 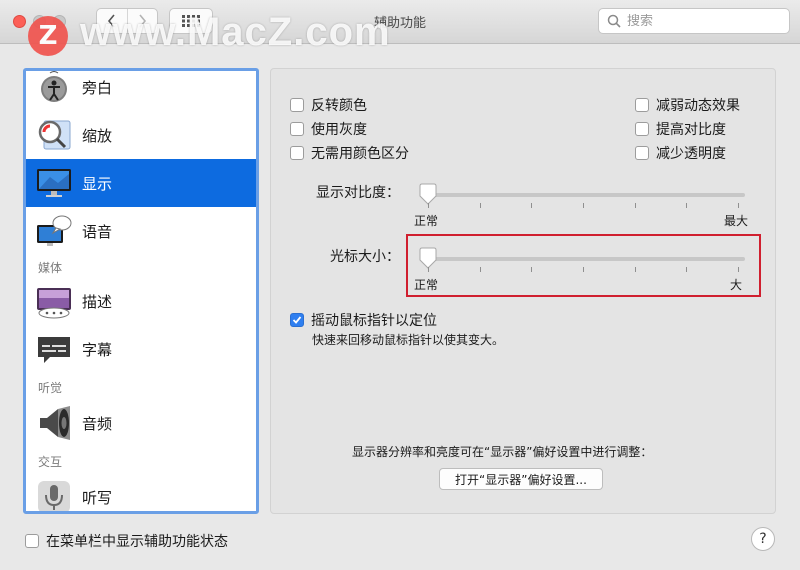 What do you see at coordinates (736, 221) in the screenshot?
I see `contrast-max-label: 最大` at bounding box center [736, 221].